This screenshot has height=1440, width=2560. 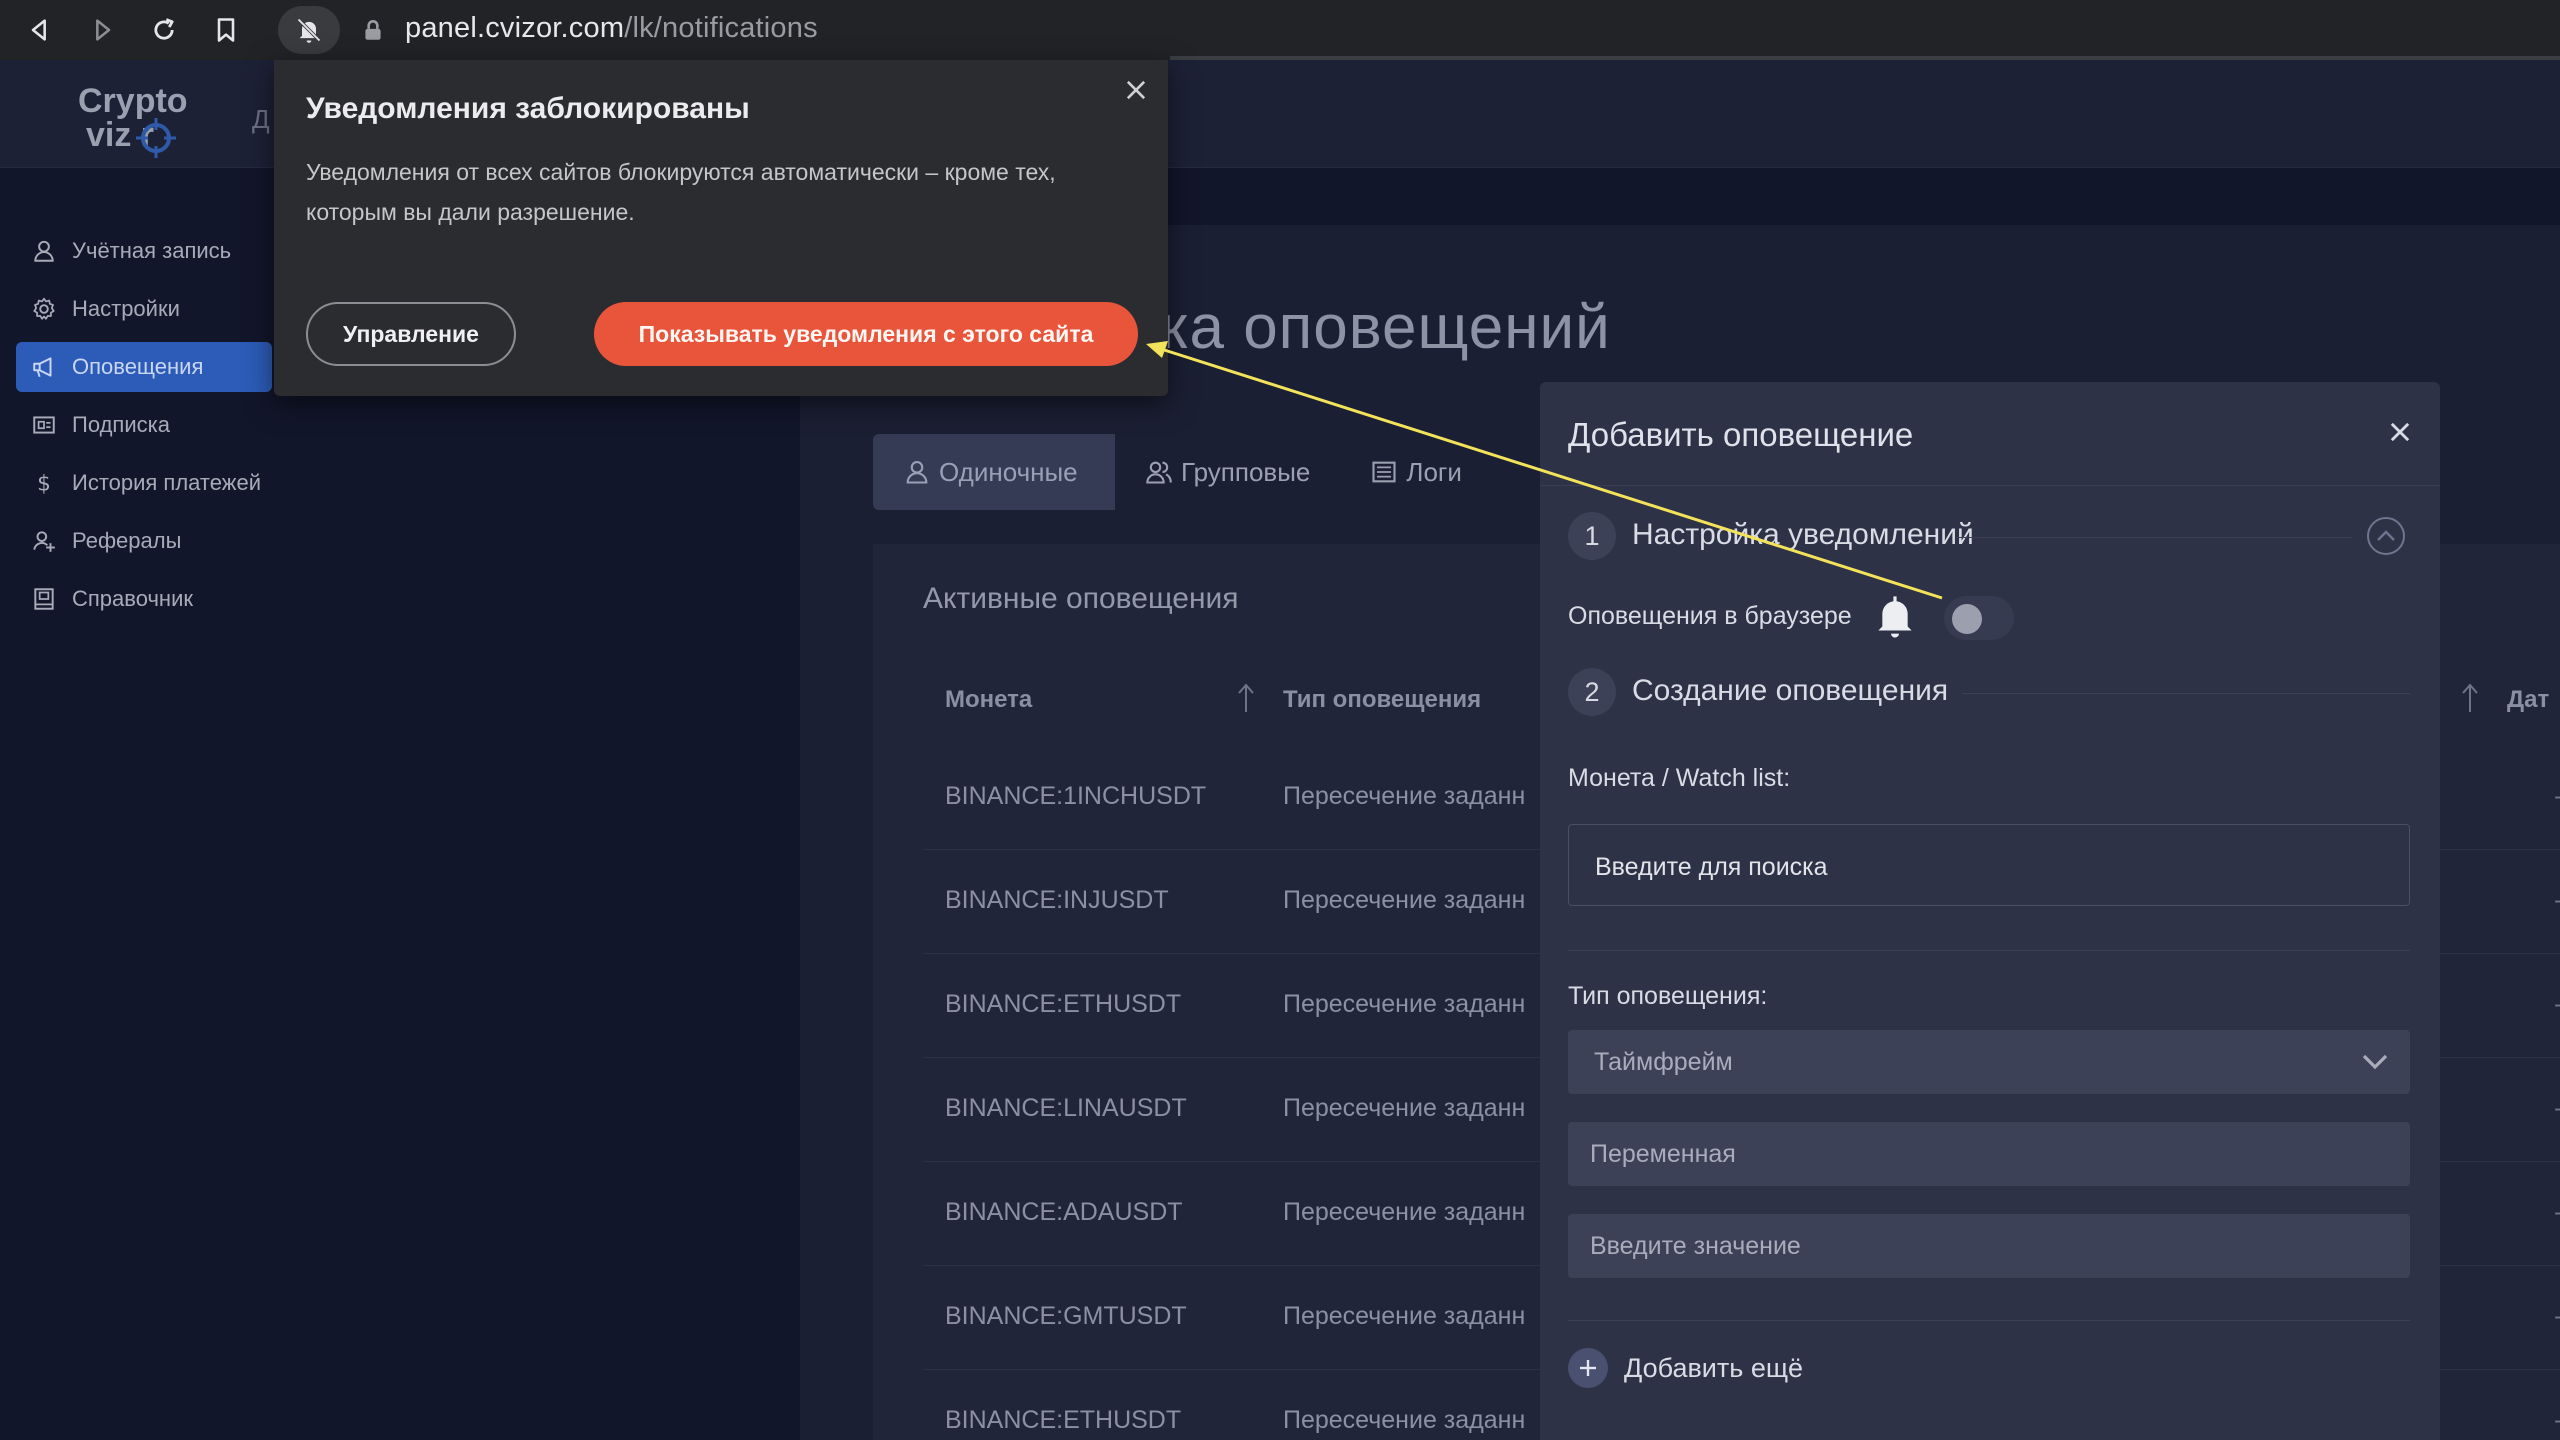 I want to click on address-bar: panel.cvizor.com/lk/notifications, so click(x=611, y=28).